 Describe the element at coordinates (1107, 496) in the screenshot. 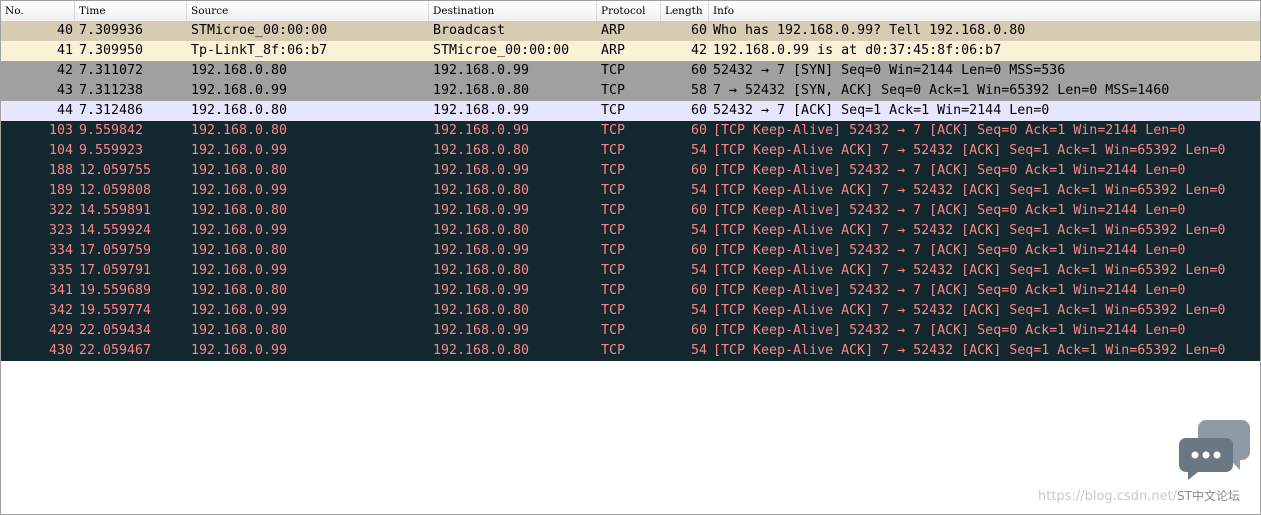

I see `watermark-url: https://blog.csdn.net/` at that location.